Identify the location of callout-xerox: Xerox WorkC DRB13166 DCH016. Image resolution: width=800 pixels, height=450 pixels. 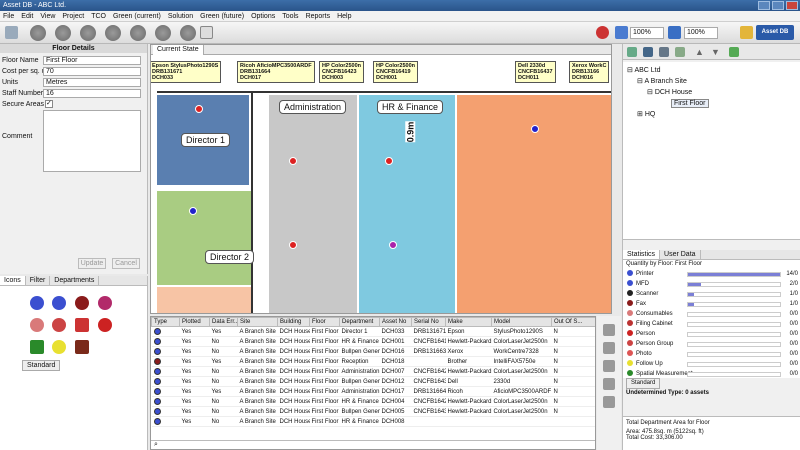
(589, 72).